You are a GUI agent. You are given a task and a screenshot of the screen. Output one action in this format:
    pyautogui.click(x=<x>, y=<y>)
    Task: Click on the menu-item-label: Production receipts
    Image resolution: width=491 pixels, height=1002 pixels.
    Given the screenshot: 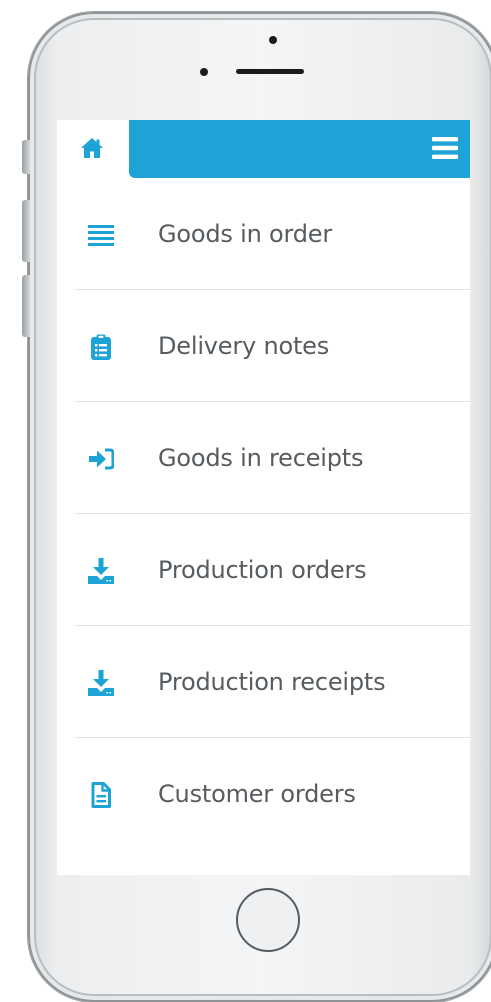 What is the action you would take?
    pyautogui.click(x=272, y=682)
    